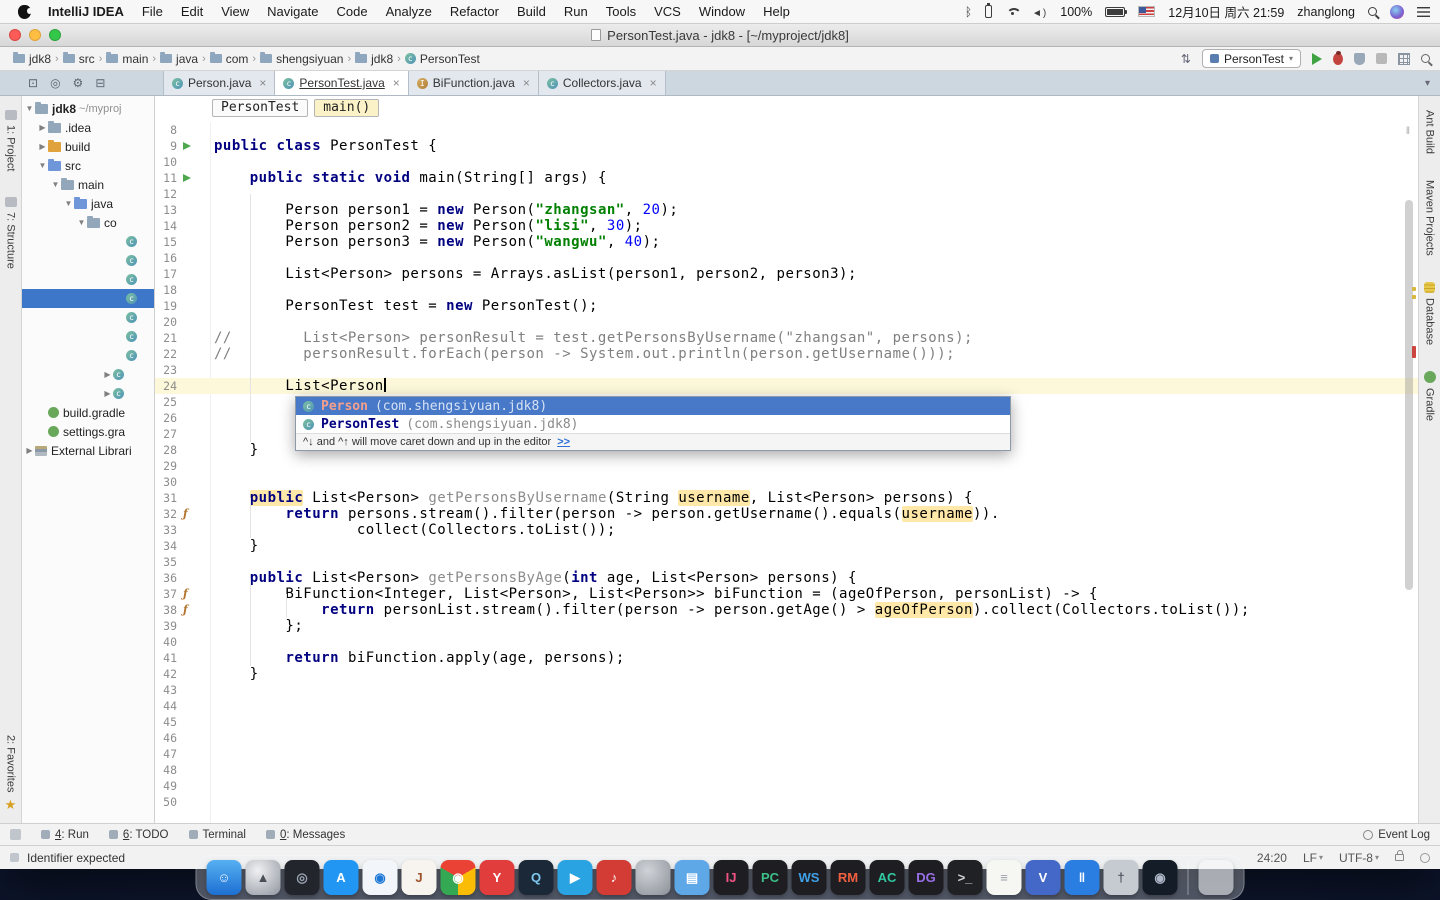  What do you see at coordinates (1160, 877) in the screenshot?
I see `dock-steam-icon: ◉` at bounding box center [1160, 877].